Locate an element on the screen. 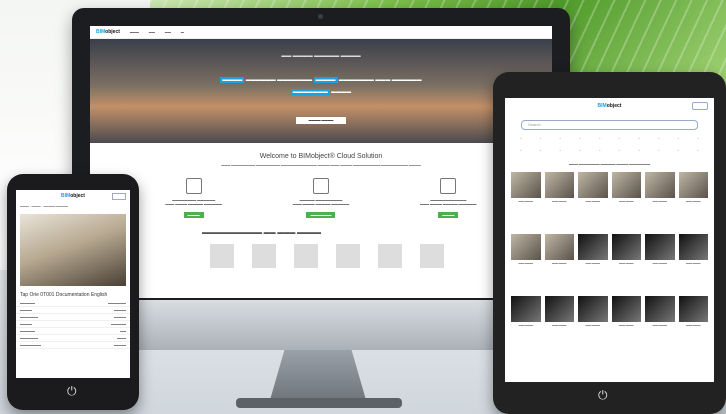 This screenshot has height=414, width=726. top-nav: BIMobject ▬▬▬ ▬▬ ▬▬ ▬ is located at coordinates (321, 32).